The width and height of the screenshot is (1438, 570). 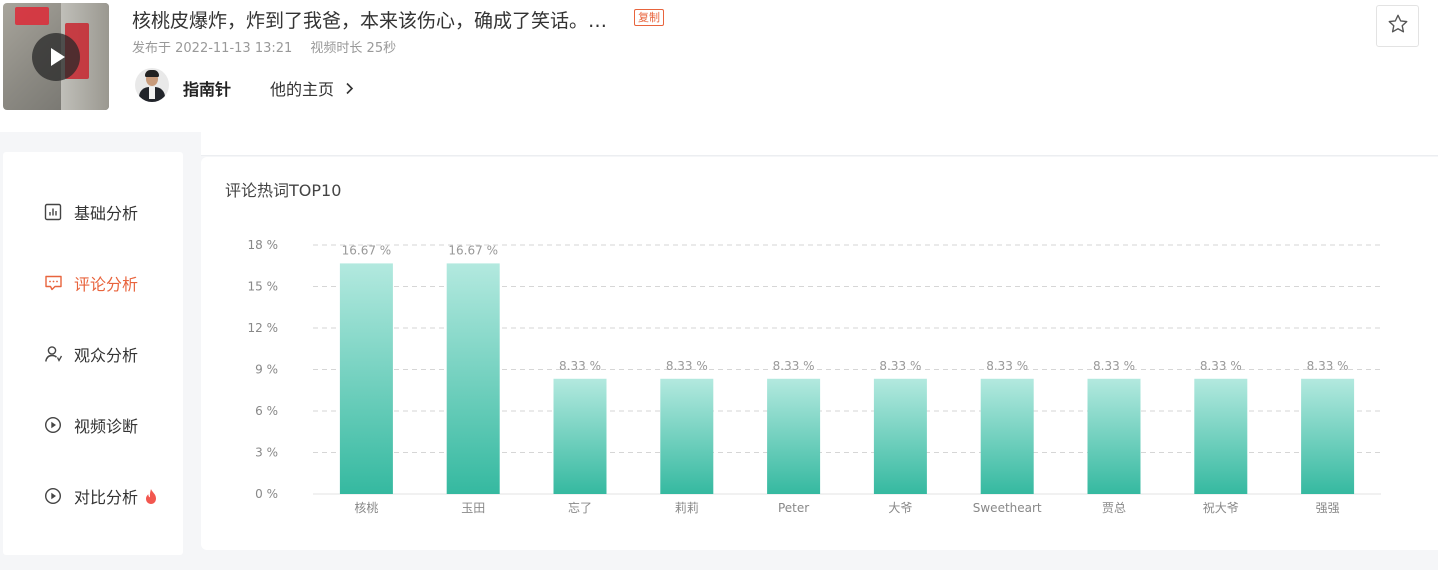 What do you see at coordinates (266, 453) in the screenshot?
I see `y-tick-label: 3 %` at bounding box center [266, 453].